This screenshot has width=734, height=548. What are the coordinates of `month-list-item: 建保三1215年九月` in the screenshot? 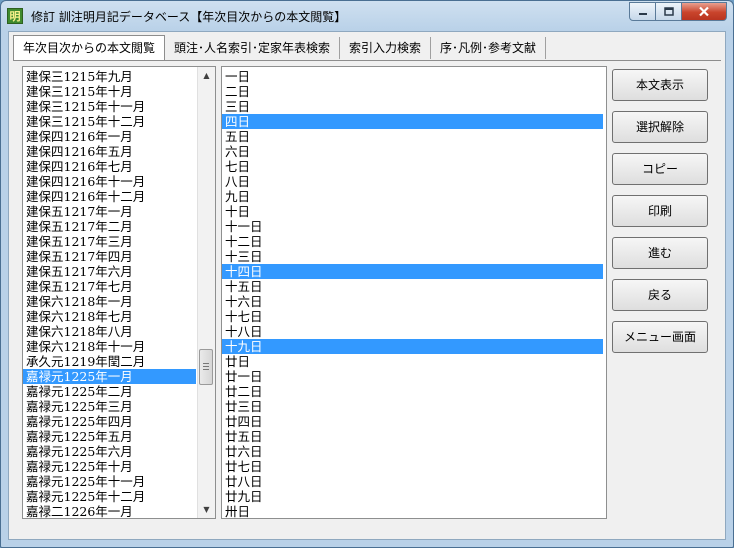 It's located at (109, 76).